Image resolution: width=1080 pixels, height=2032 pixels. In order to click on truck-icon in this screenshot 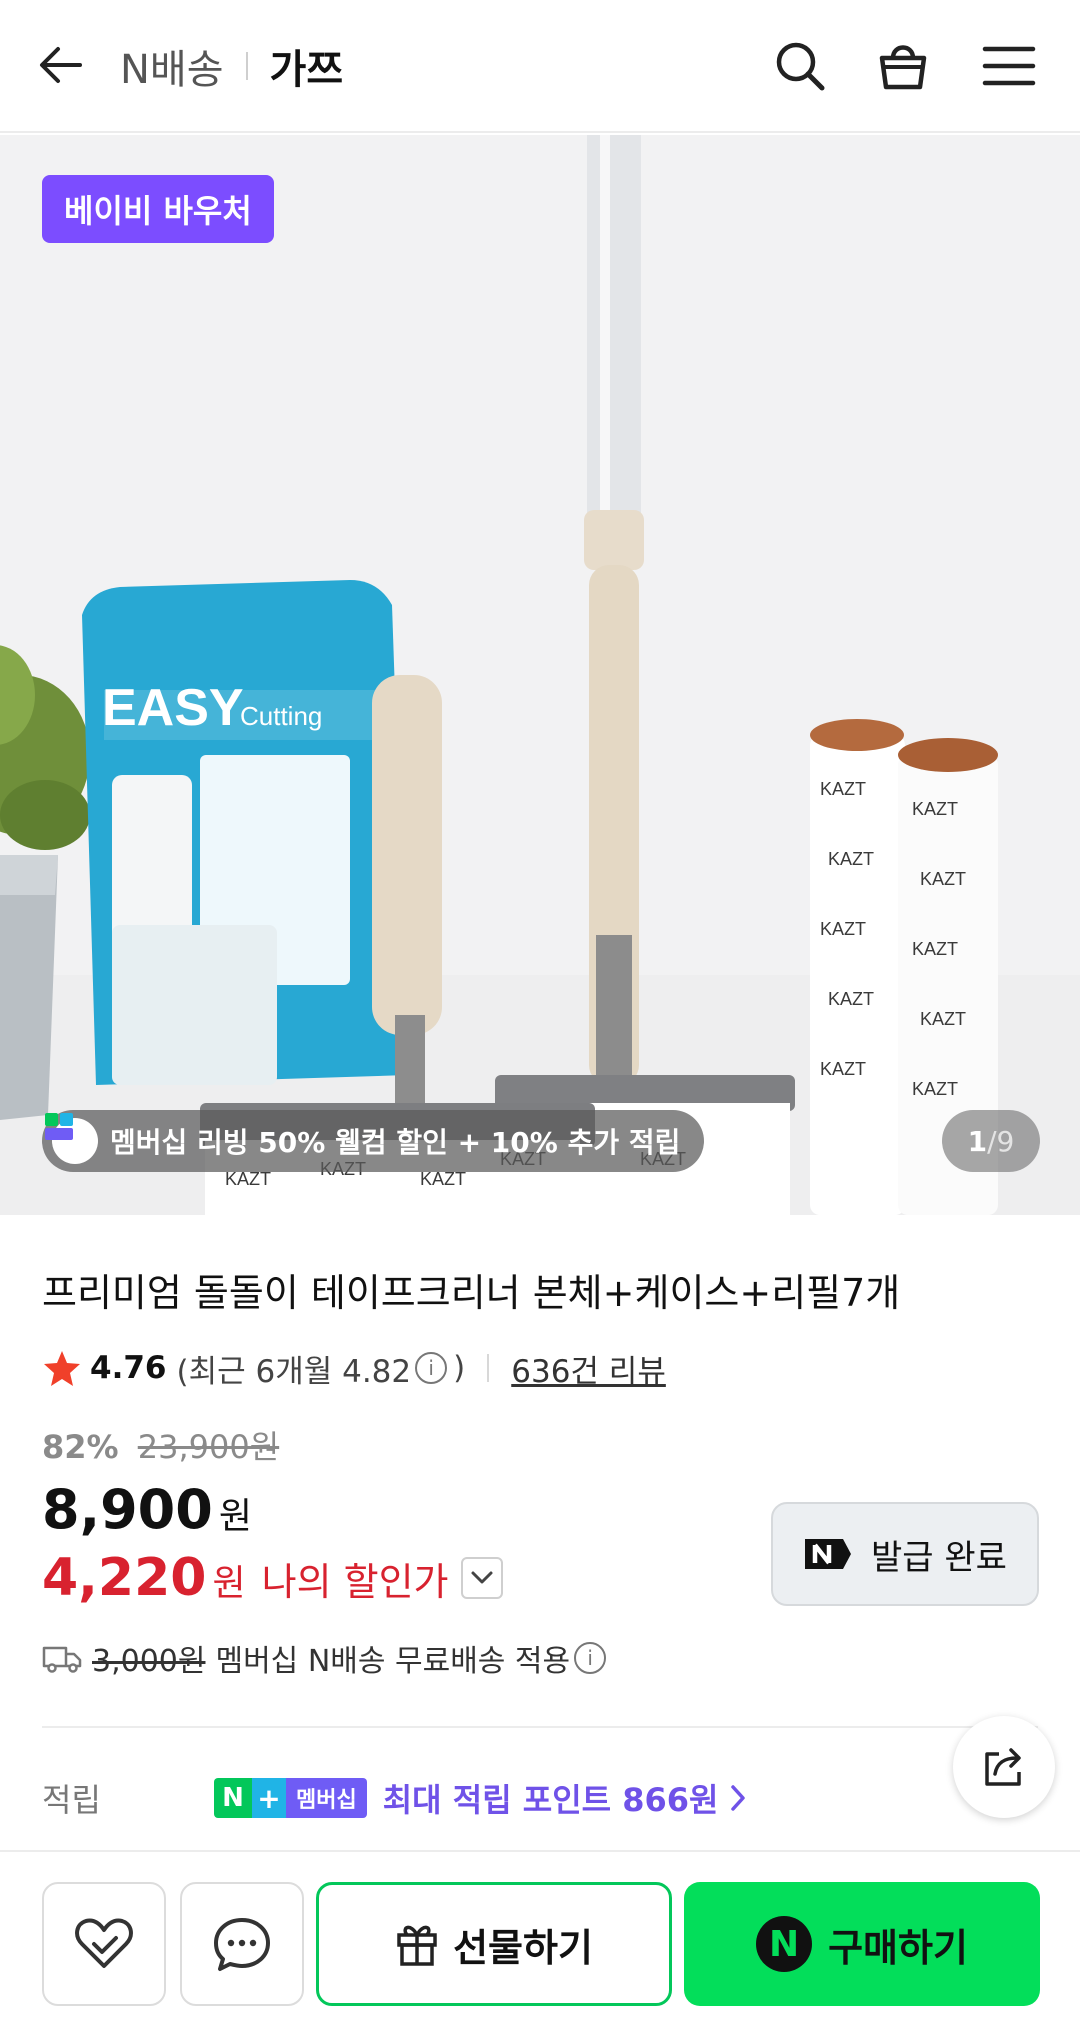, I will do `click(62, 1659)`.